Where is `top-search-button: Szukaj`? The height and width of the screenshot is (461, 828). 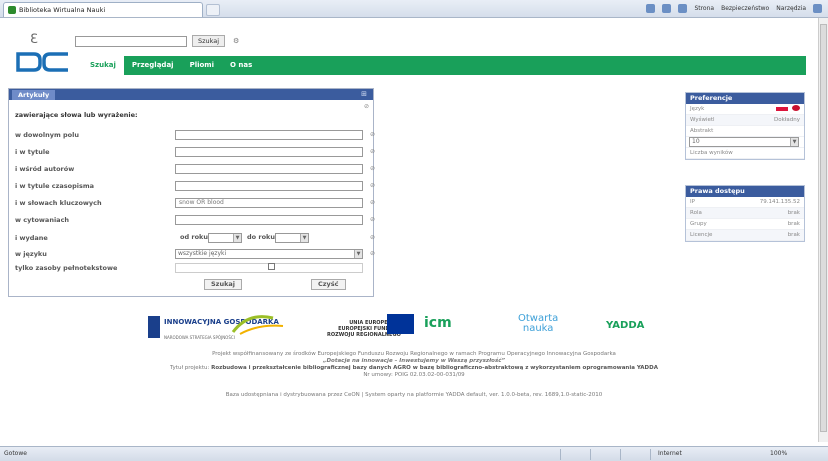
top-search-button: Szukaj is located at coordinates (209, 41).